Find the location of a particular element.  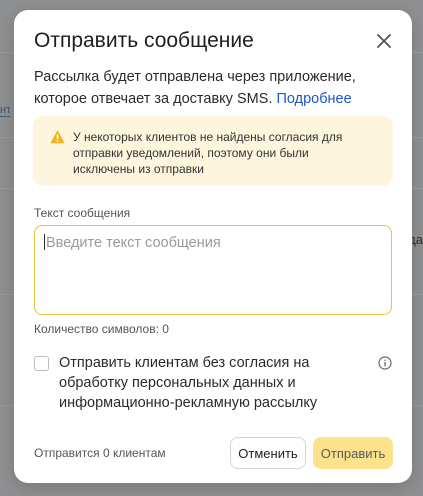

message-placeholder: Введите текст сообщения is located at coordinates (133, 243).